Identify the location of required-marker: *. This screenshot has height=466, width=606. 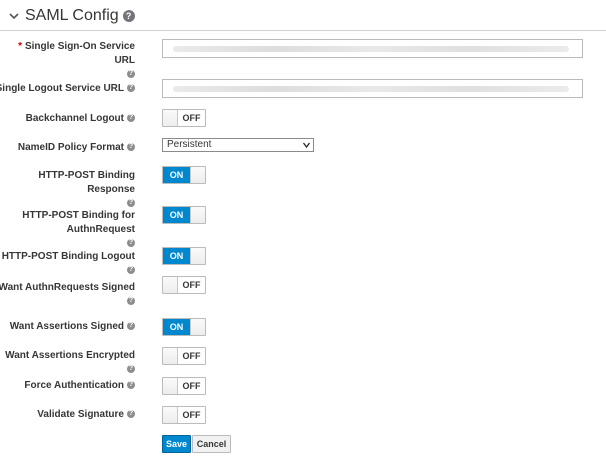
(20, 46).